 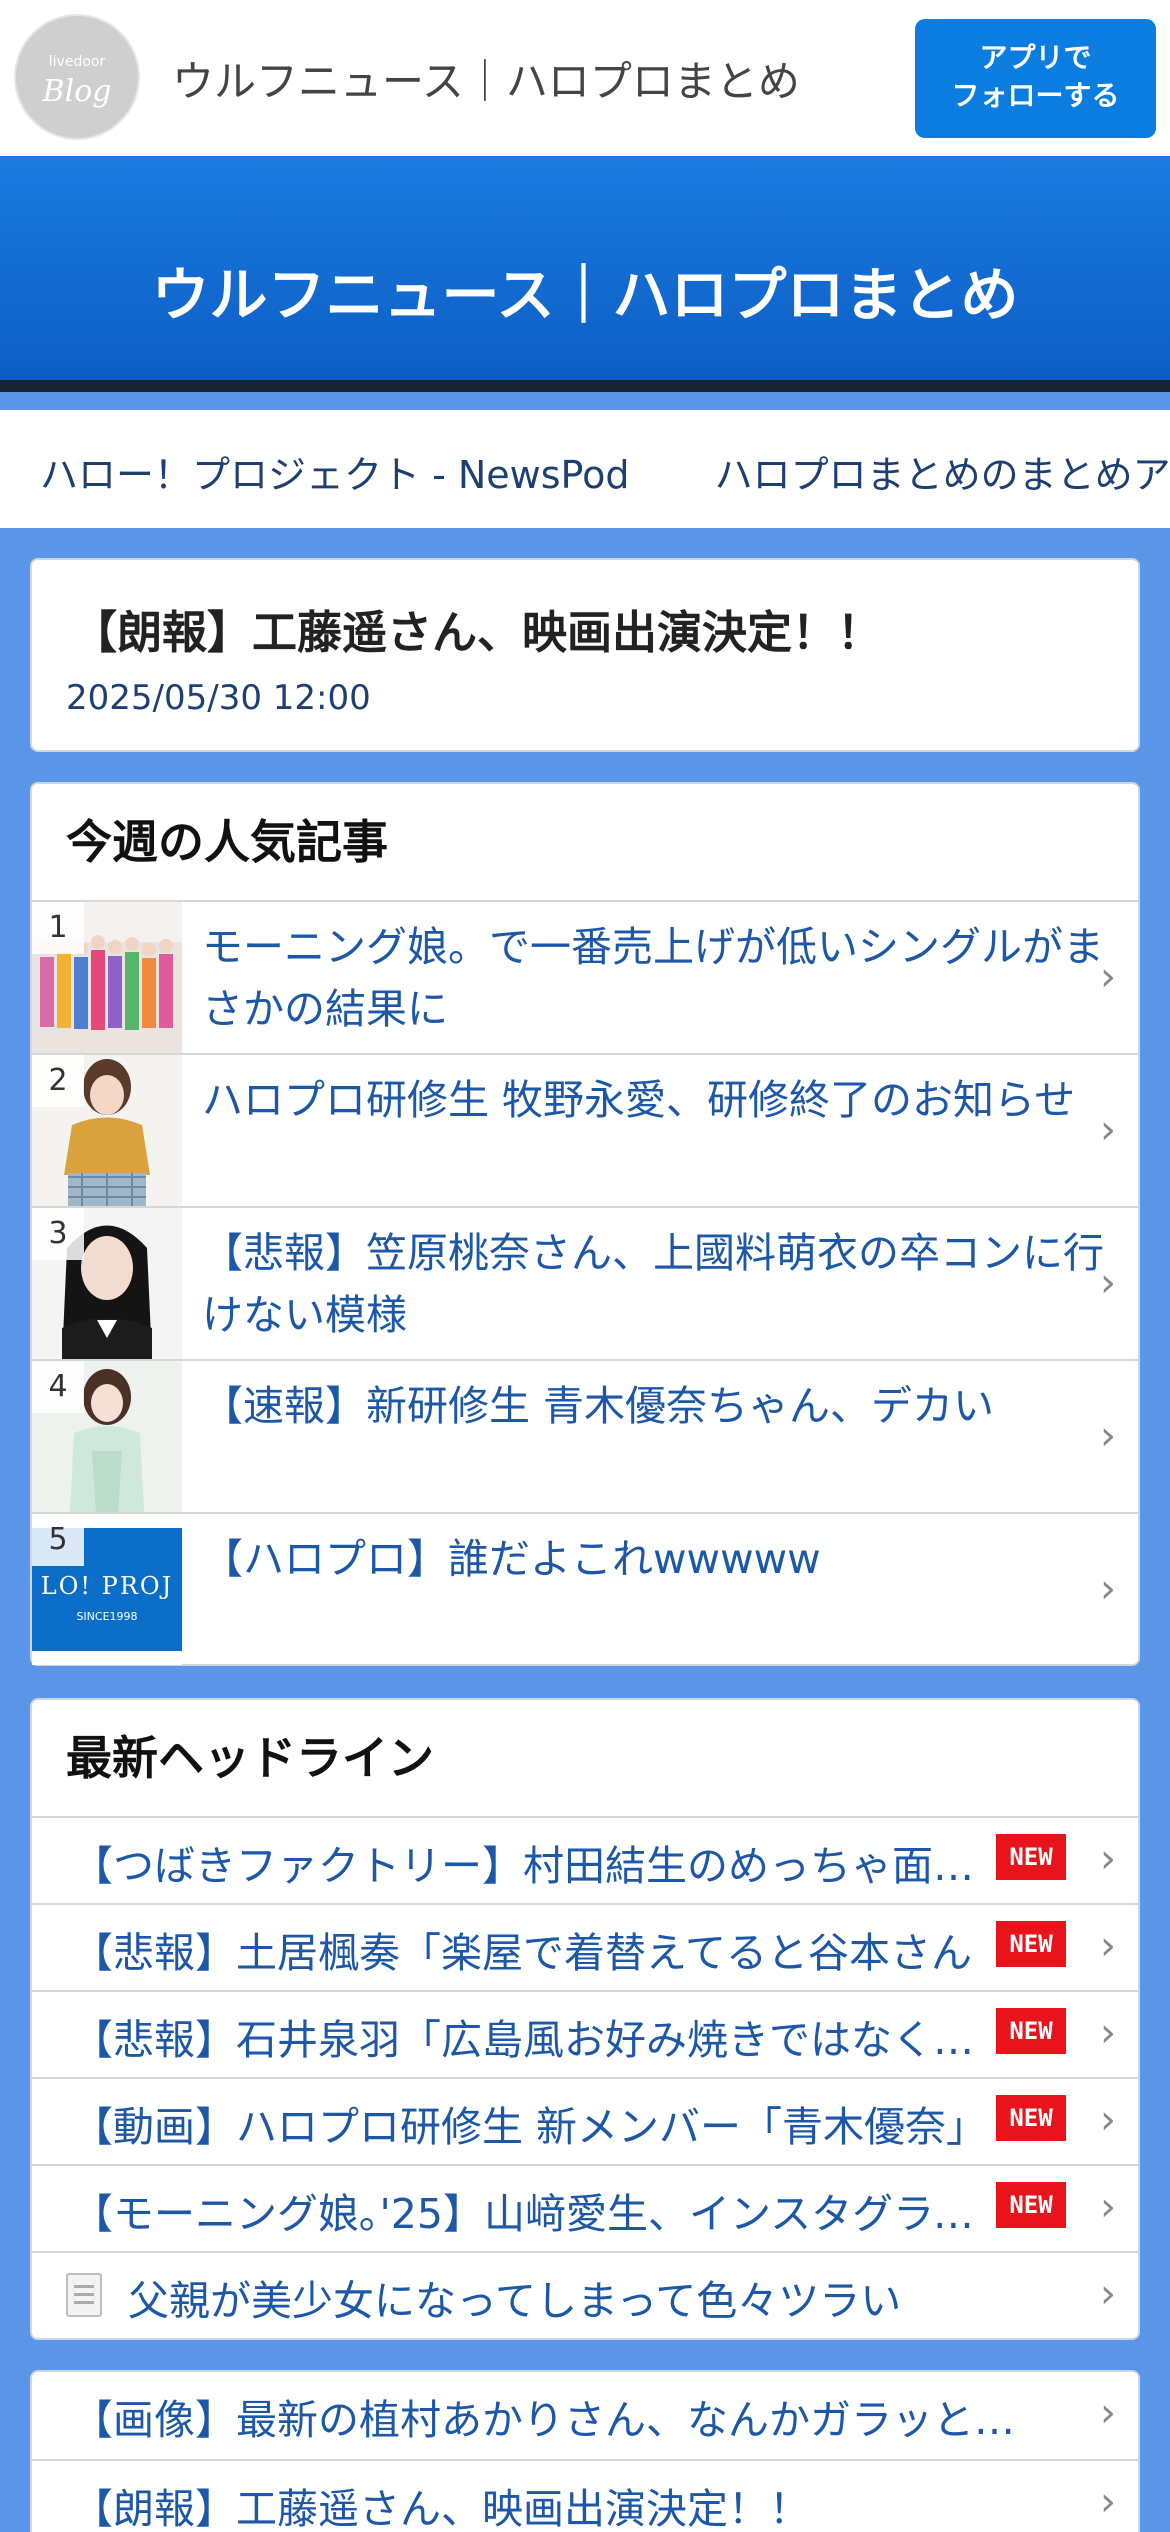 What do you see at coordinates (585, 295) in the screenshot?
I see `blog-title: ウルフニュース｜ハロプロまとめ` at bounding box center [585, 295].